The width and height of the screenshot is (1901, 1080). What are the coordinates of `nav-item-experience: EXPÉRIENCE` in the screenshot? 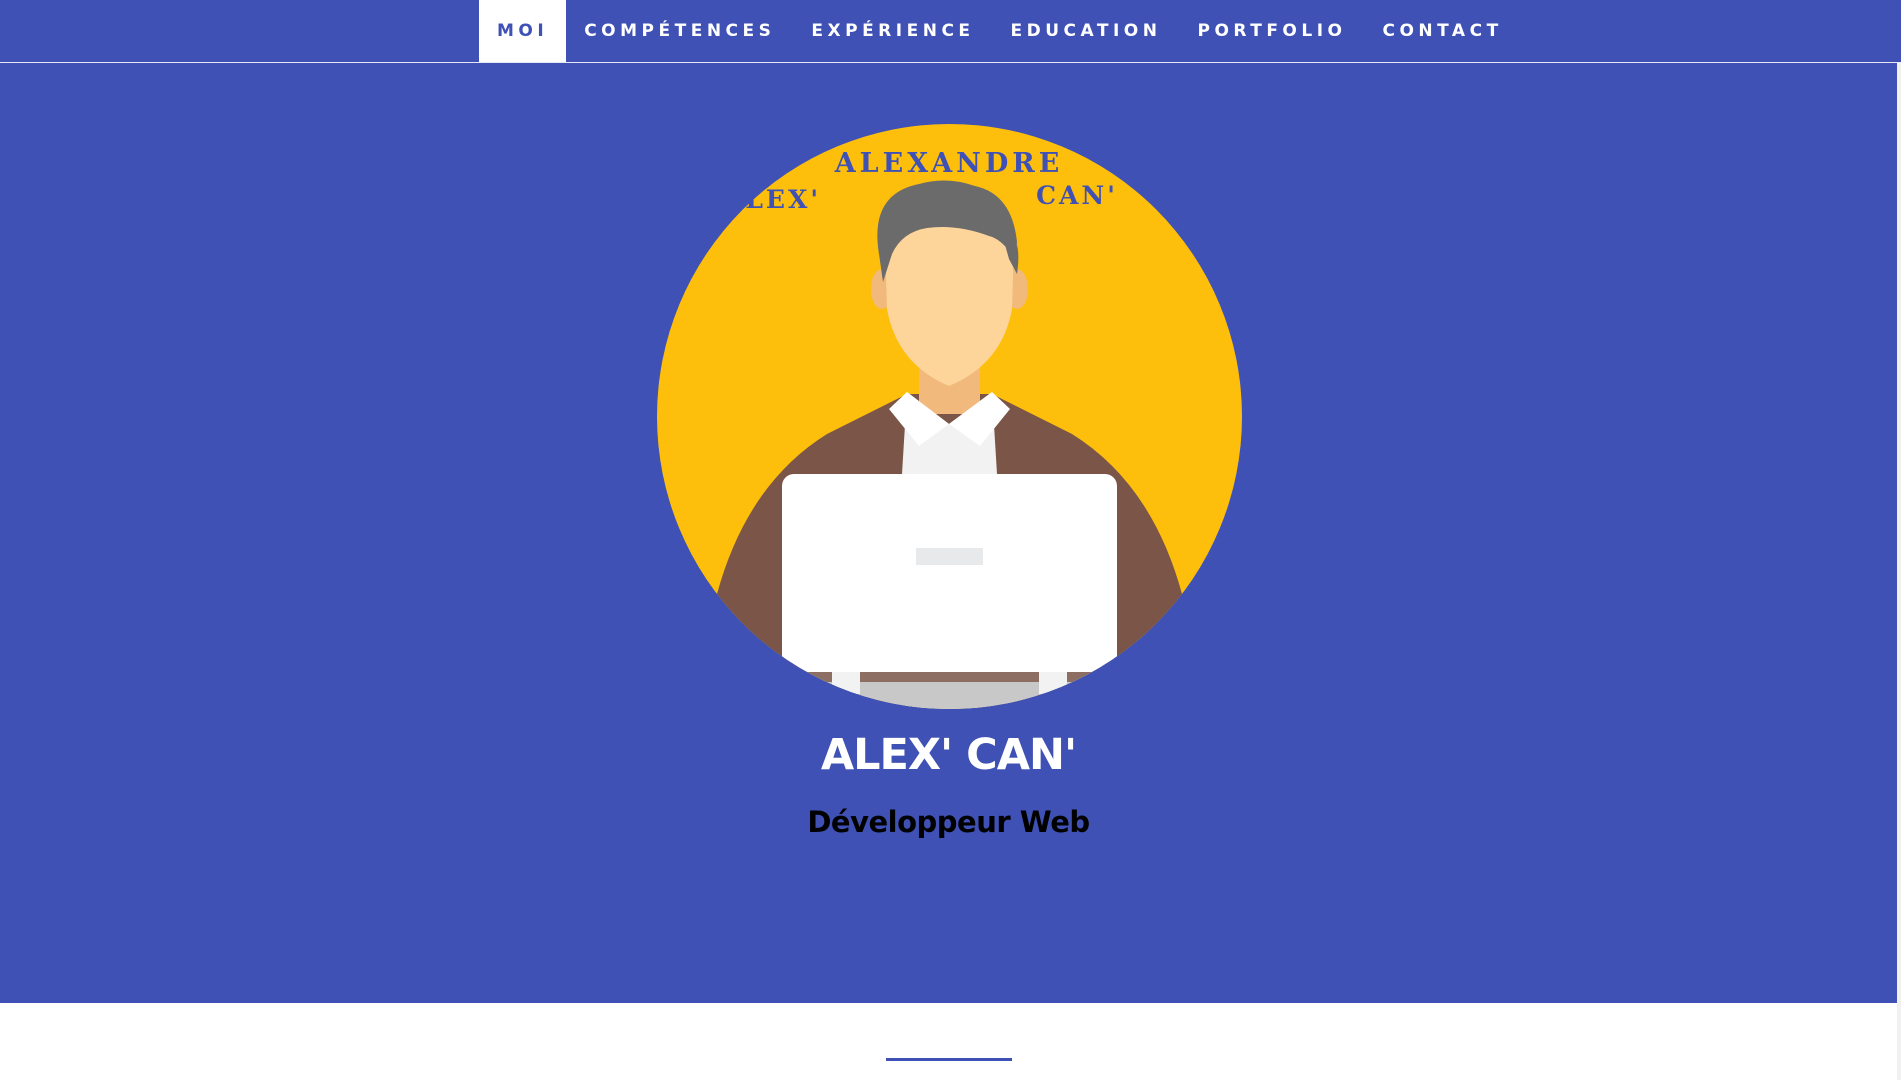 It's located at (892, 31).